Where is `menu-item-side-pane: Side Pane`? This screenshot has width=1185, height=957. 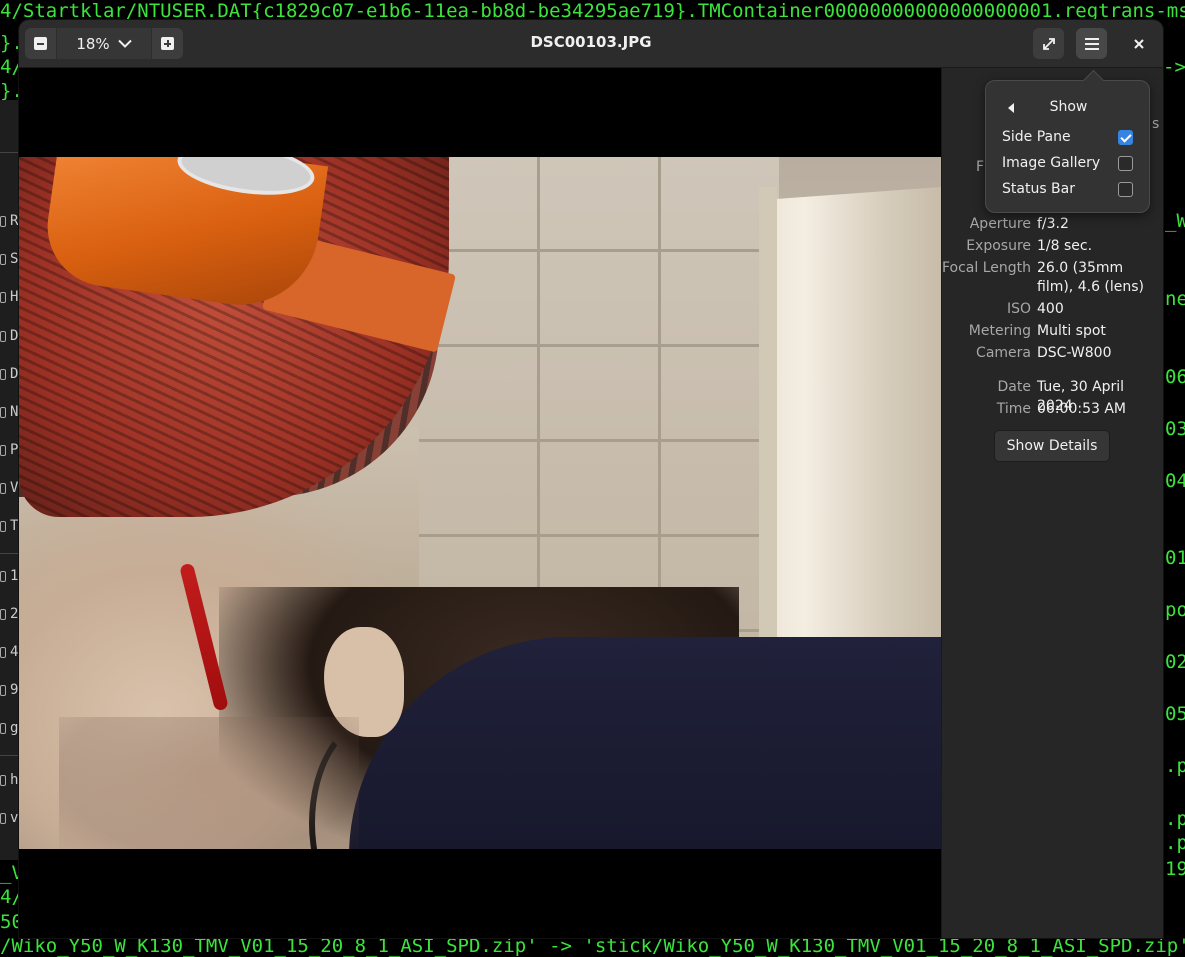
menu-item-side-pane: Side Pane is located at coordinates (1068, 138).